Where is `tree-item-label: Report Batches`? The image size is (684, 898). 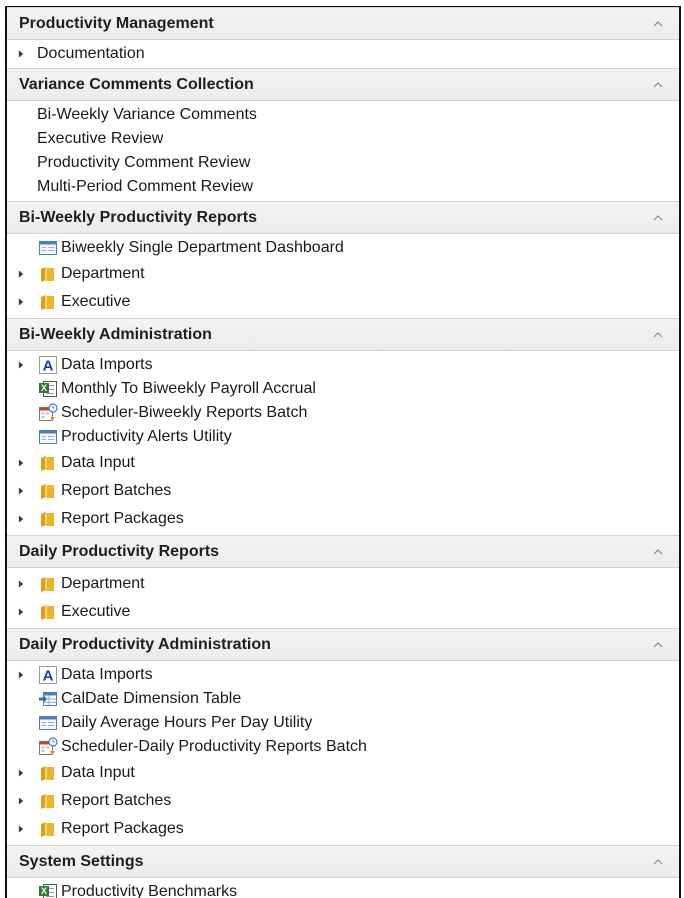 tree-item-label: Report Batches is located at coordinates (116, 490).